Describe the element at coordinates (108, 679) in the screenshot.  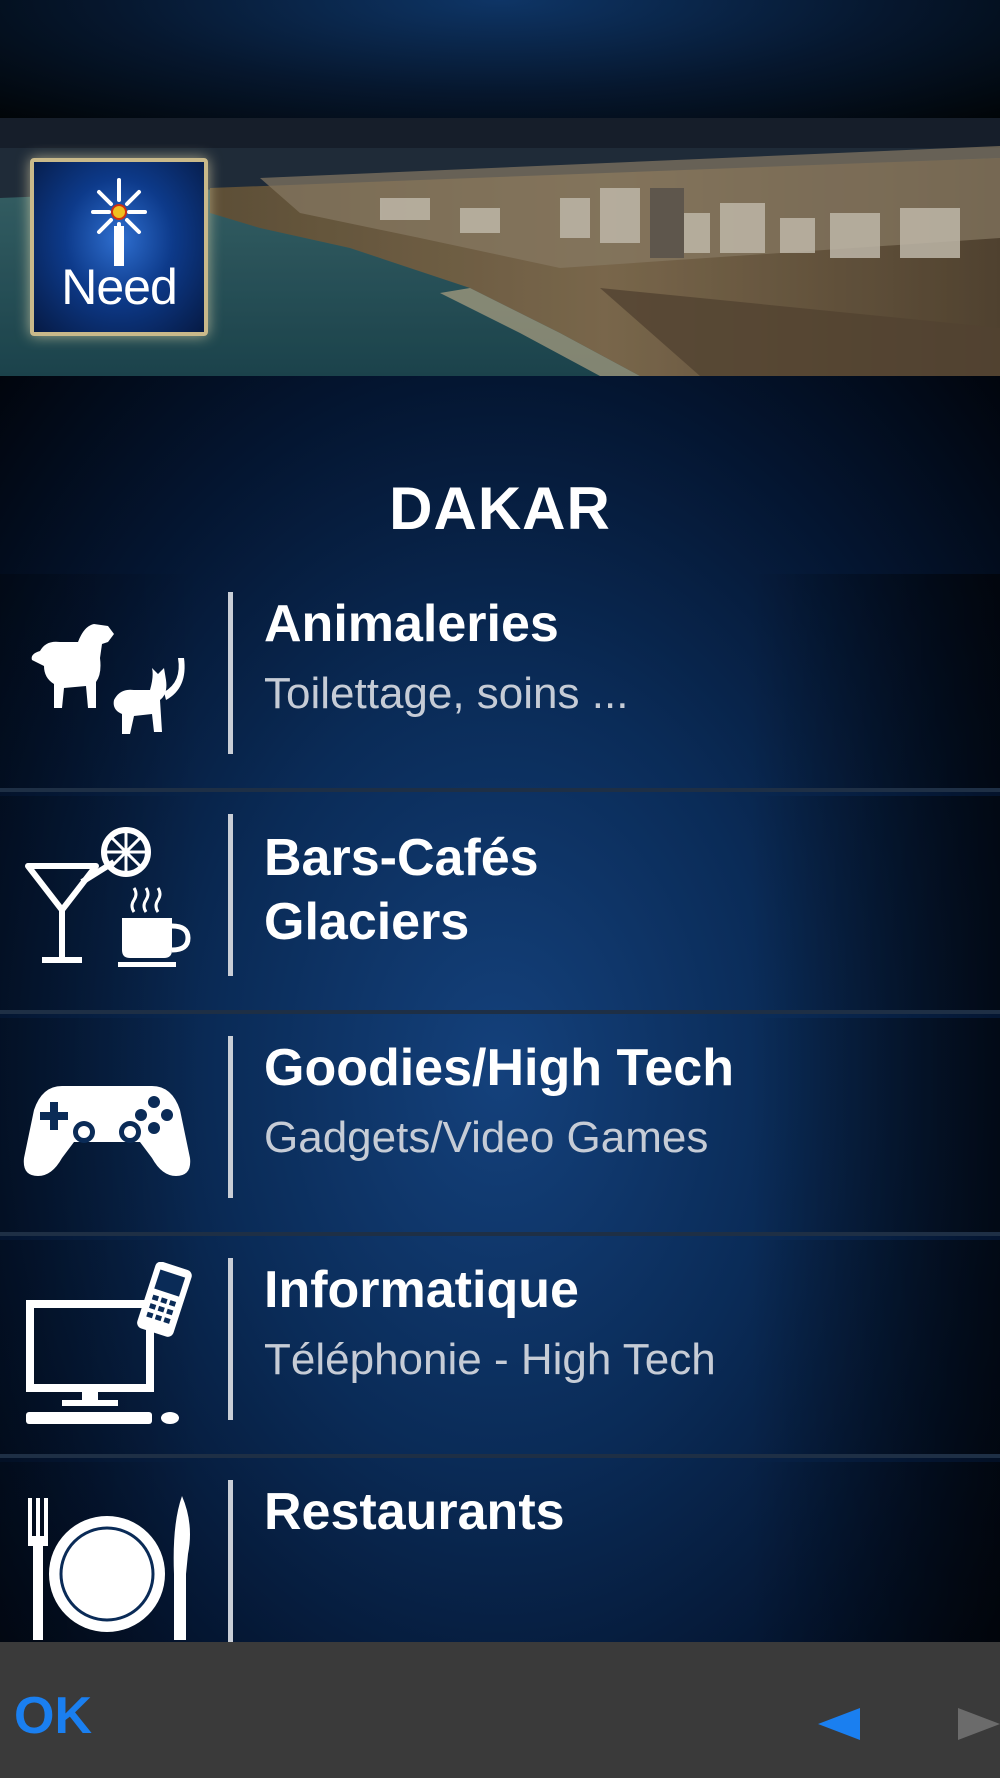
I see `pets-icon` at that location.